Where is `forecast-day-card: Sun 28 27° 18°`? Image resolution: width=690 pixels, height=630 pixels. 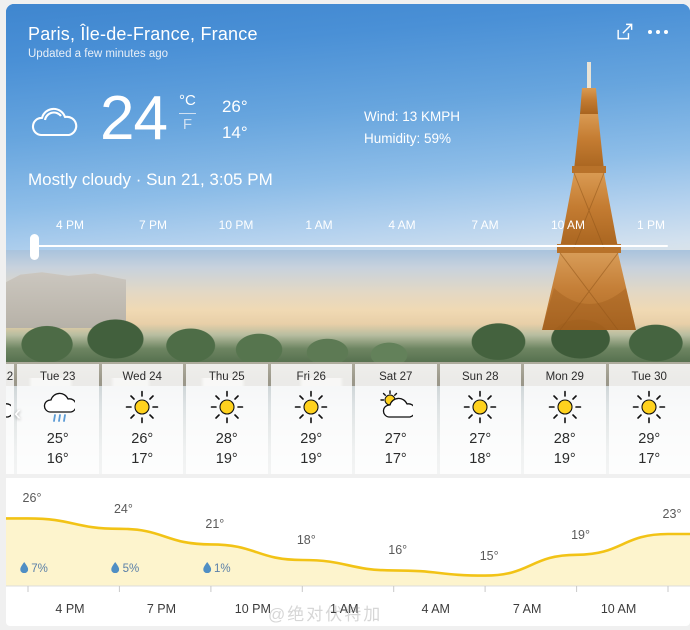 forecast-day-card: Sun 28 27° 18° is located at coordinates (480, 419).